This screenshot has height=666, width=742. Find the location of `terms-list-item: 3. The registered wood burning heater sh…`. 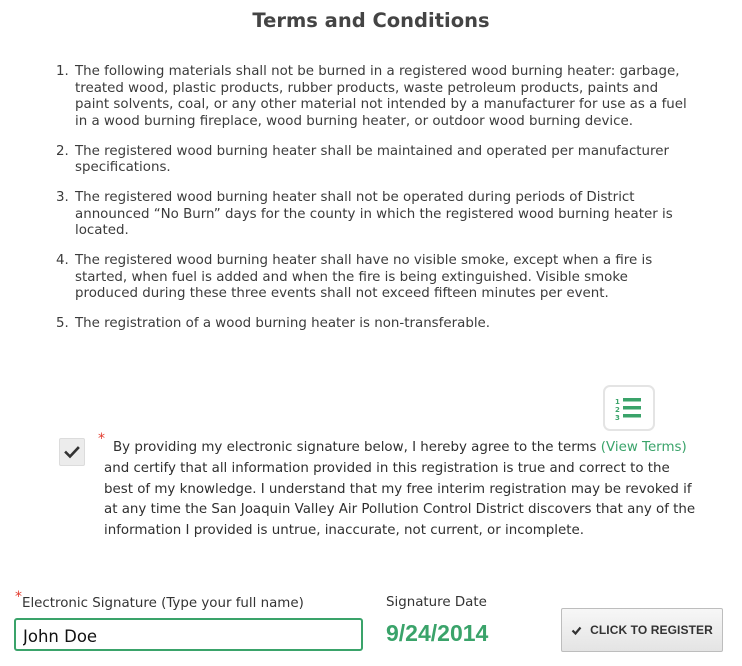

terms-list-item: 3. The registered wood burning heater sh… is located at coordinates (370, 215).